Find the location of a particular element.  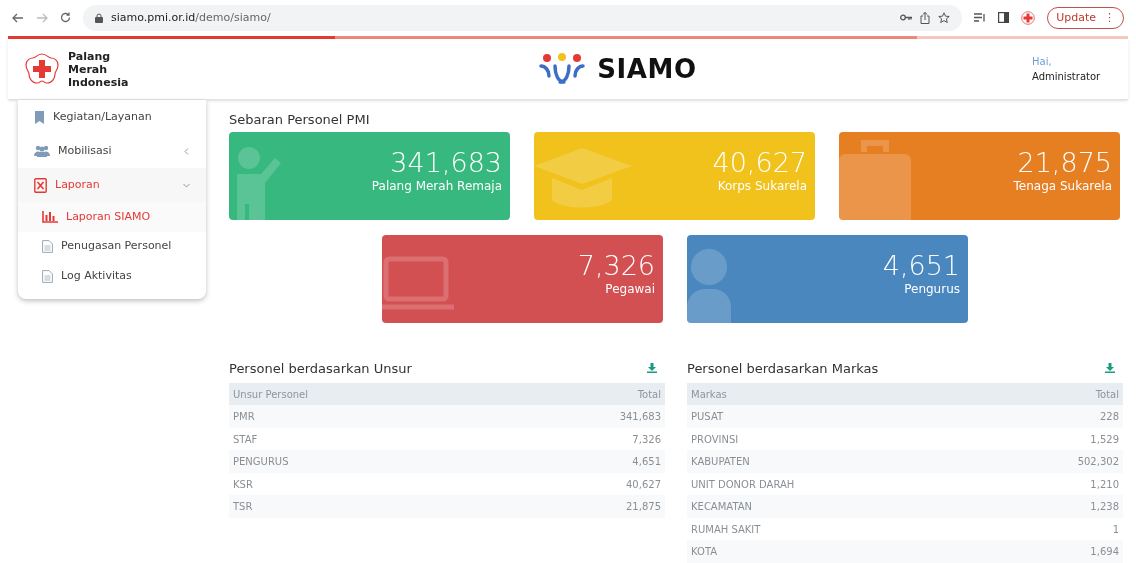

table-cell-text: STAF is located at coordinates (245, 439).